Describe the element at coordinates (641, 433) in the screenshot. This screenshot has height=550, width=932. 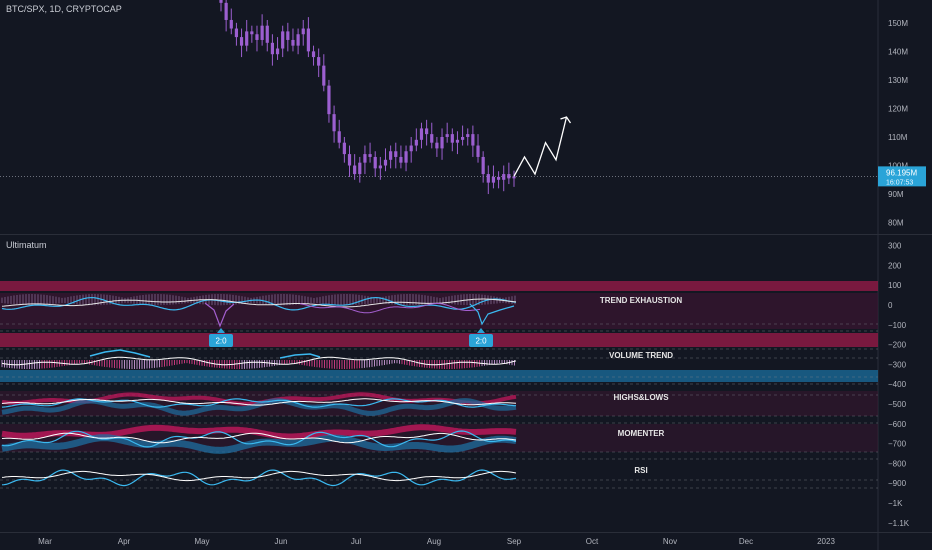
I see `panel-label: MOMENTER` at that location.